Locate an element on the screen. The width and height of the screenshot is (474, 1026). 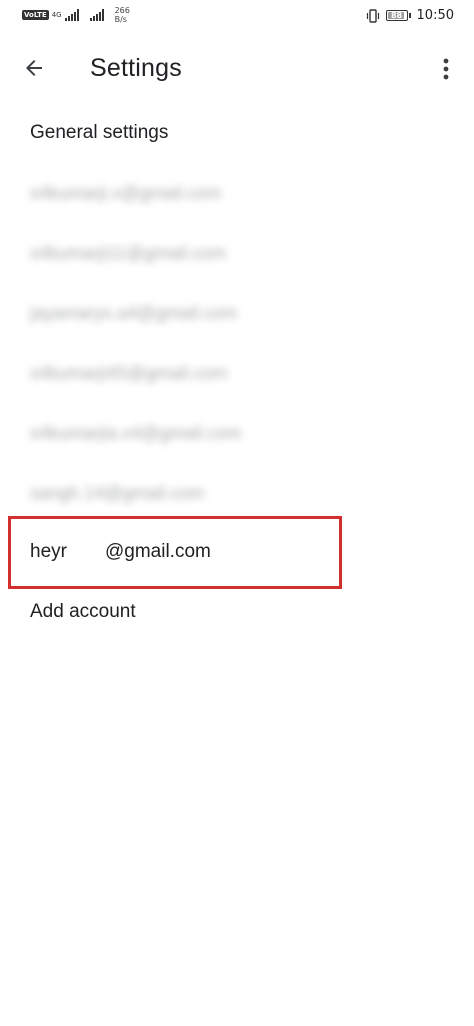
top-app-bar: Settings is located at coordinates (237, 68).